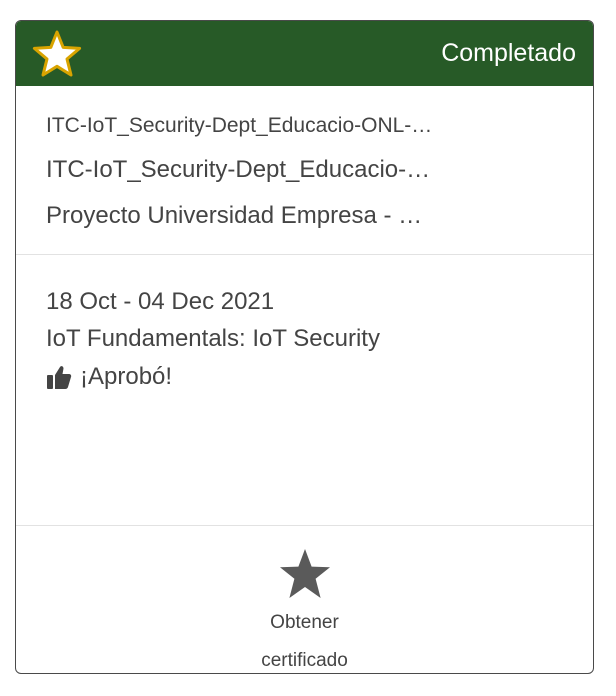 The image size is (616, 696). I want to click on thumbs-up-icon, so click(59, 377).